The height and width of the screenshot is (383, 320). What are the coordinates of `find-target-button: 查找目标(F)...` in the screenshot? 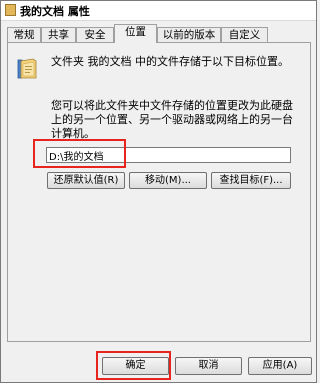 It's located at (251, 180).